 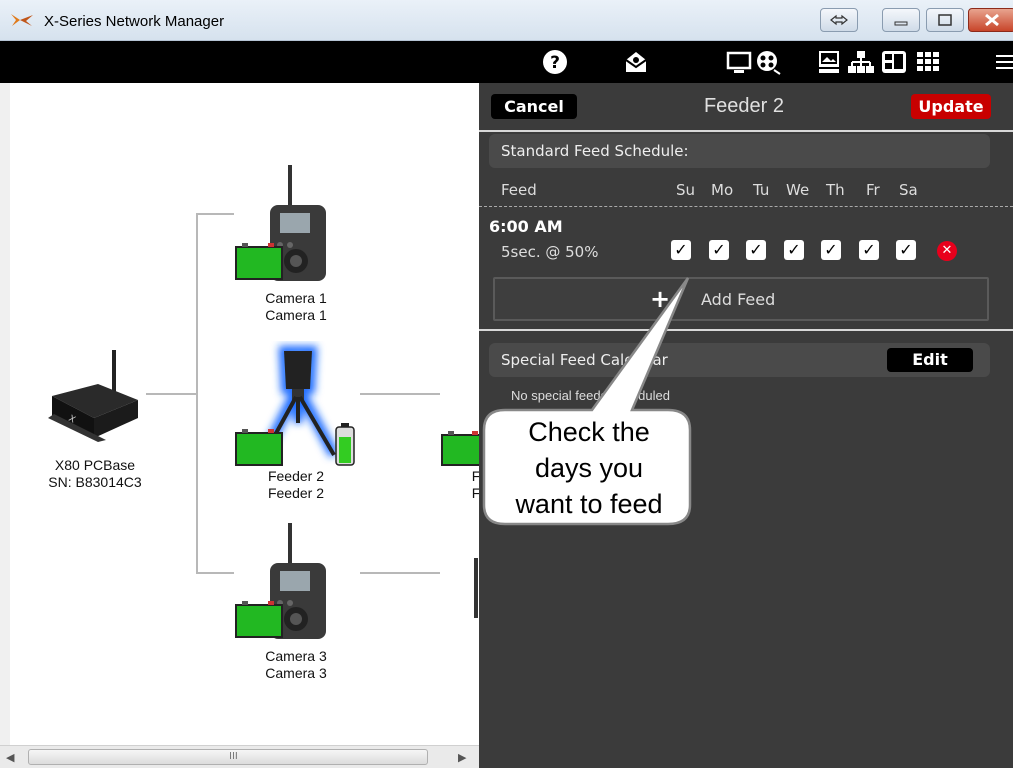 I want to click on menu-icon, so click(x=1001, y=62).